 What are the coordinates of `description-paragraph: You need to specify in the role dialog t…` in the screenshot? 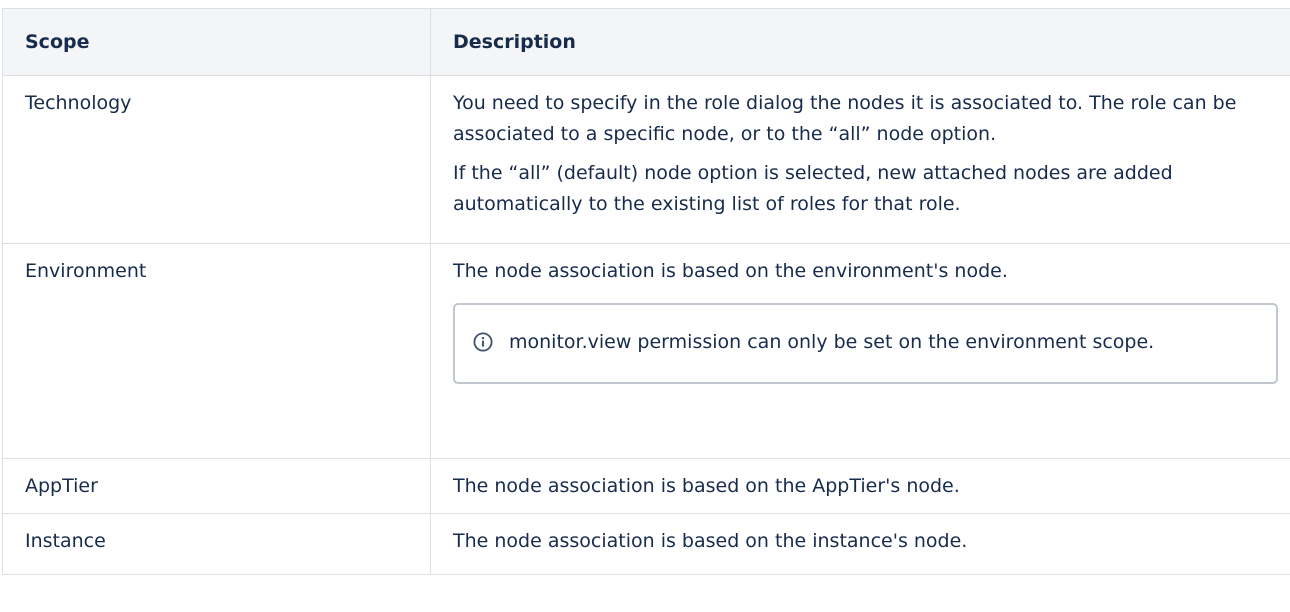 It's located at (845, 118).